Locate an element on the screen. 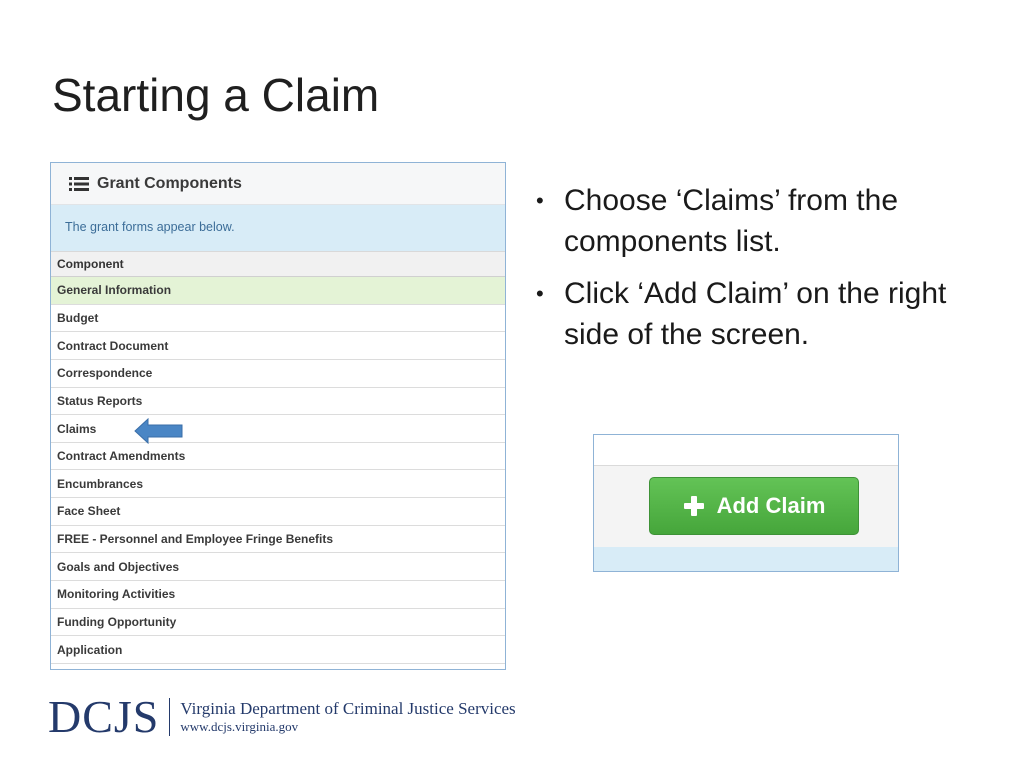 The image size is (1024, 768). slide-title: Starting a Claim is located at coordinates (216, 95).